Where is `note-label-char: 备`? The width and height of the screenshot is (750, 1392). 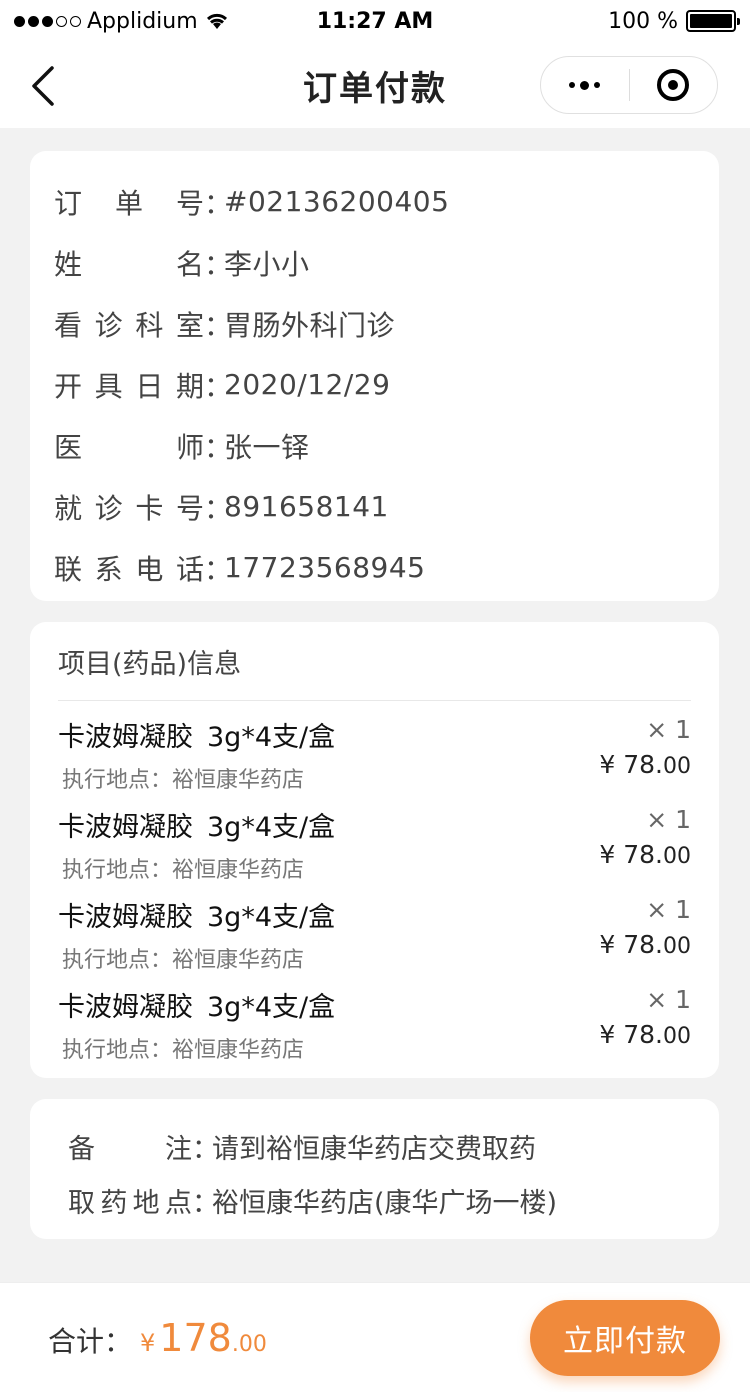 note-label-char: 备 is located at coordinates (81, 1149).